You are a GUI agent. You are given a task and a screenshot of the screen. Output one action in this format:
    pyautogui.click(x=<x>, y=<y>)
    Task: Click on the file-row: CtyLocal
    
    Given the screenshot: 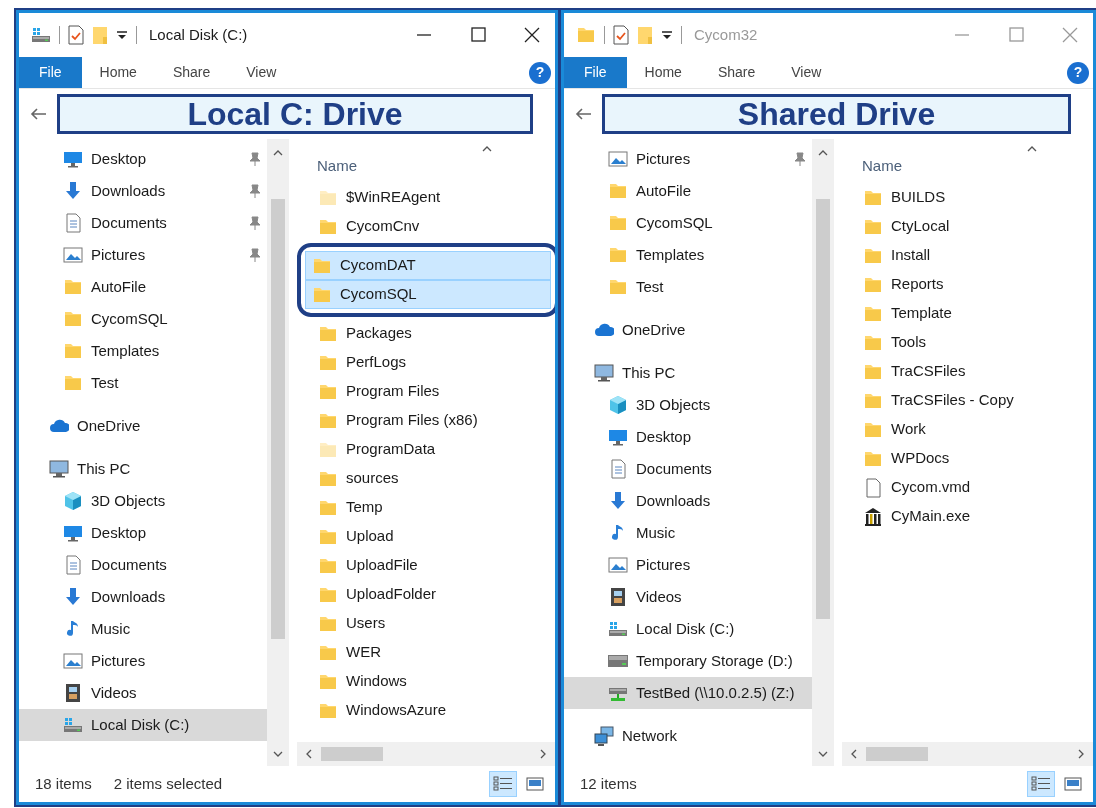 What is the action you would take?
    pyautogui.click(x=974, y=226)
    